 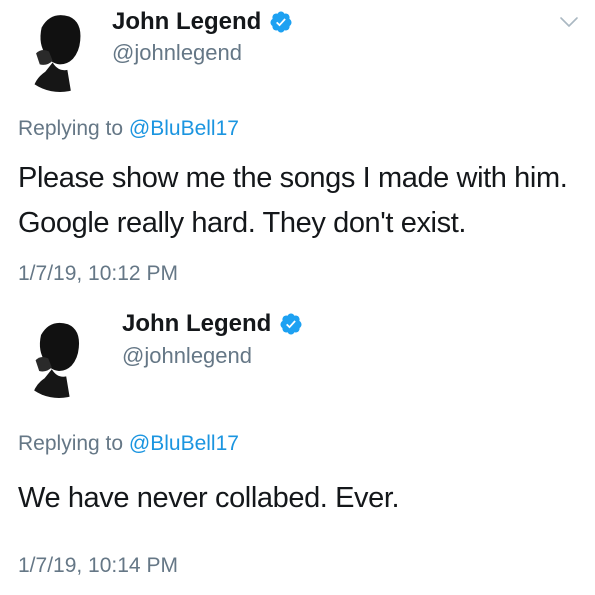 What do you see at coordinates (569, 22) in the screenshot?
I see `chevron-down-icon` at bounding box center [569, 22].